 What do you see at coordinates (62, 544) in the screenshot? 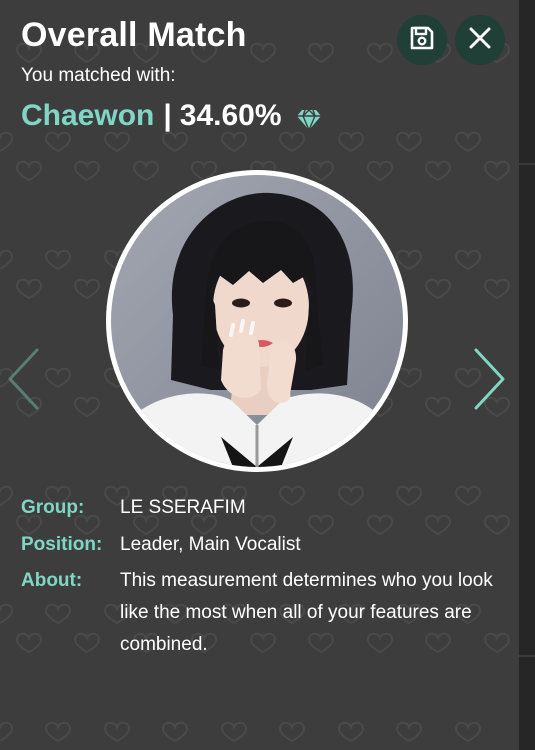
I see `position-label: Position:` at bounding box center [62, 544].